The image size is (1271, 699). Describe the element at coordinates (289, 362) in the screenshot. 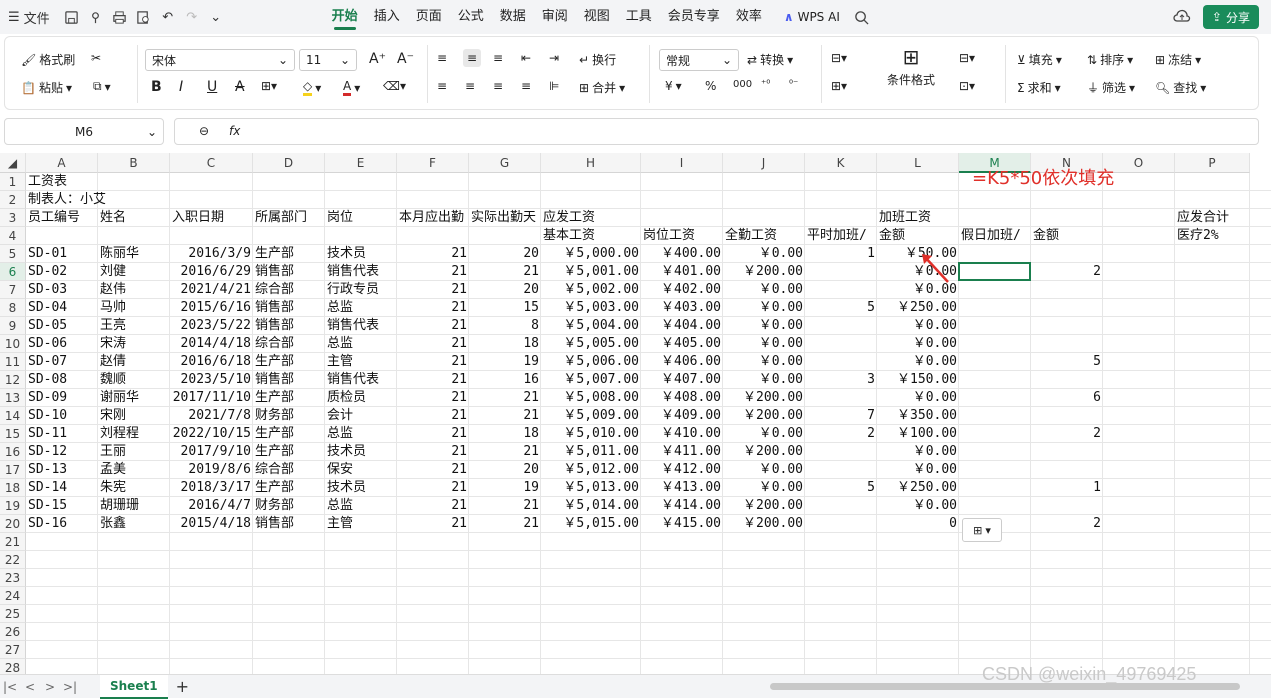

I see `cell-d11: 生产部` at that location.